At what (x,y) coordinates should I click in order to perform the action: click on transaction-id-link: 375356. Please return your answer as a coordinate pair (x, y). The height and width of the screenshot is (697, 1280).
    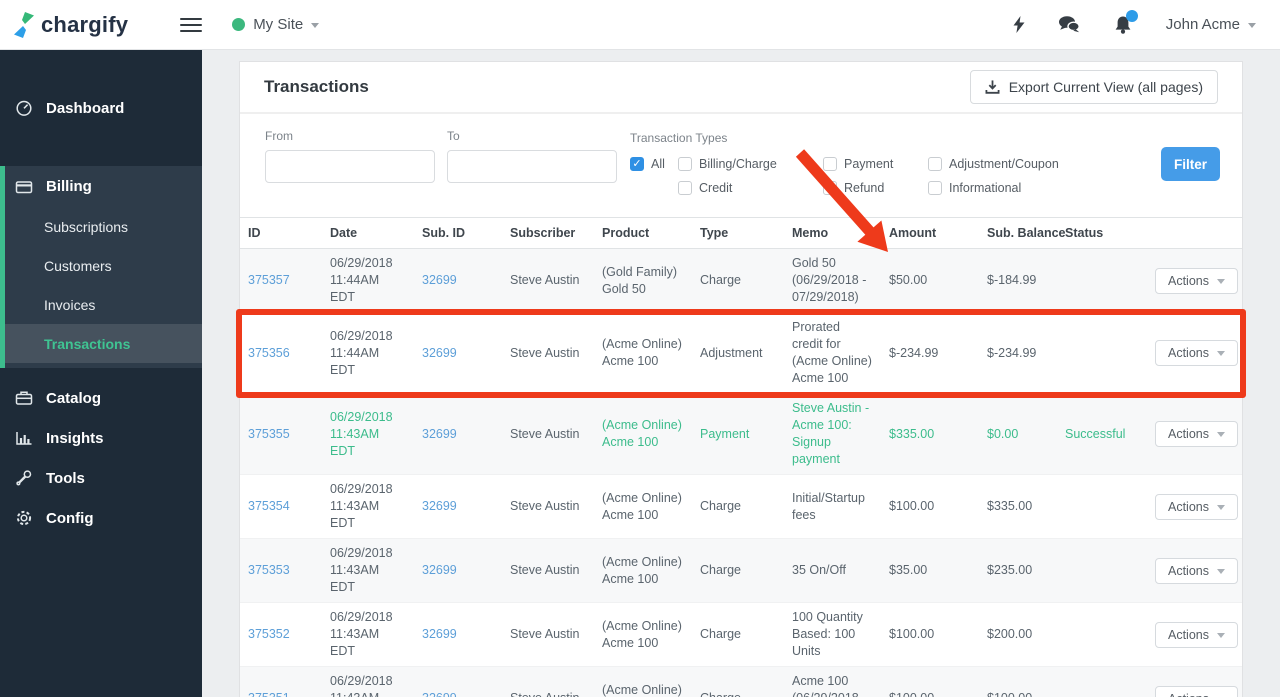
    Looking at the image, I should click on (269, 353).